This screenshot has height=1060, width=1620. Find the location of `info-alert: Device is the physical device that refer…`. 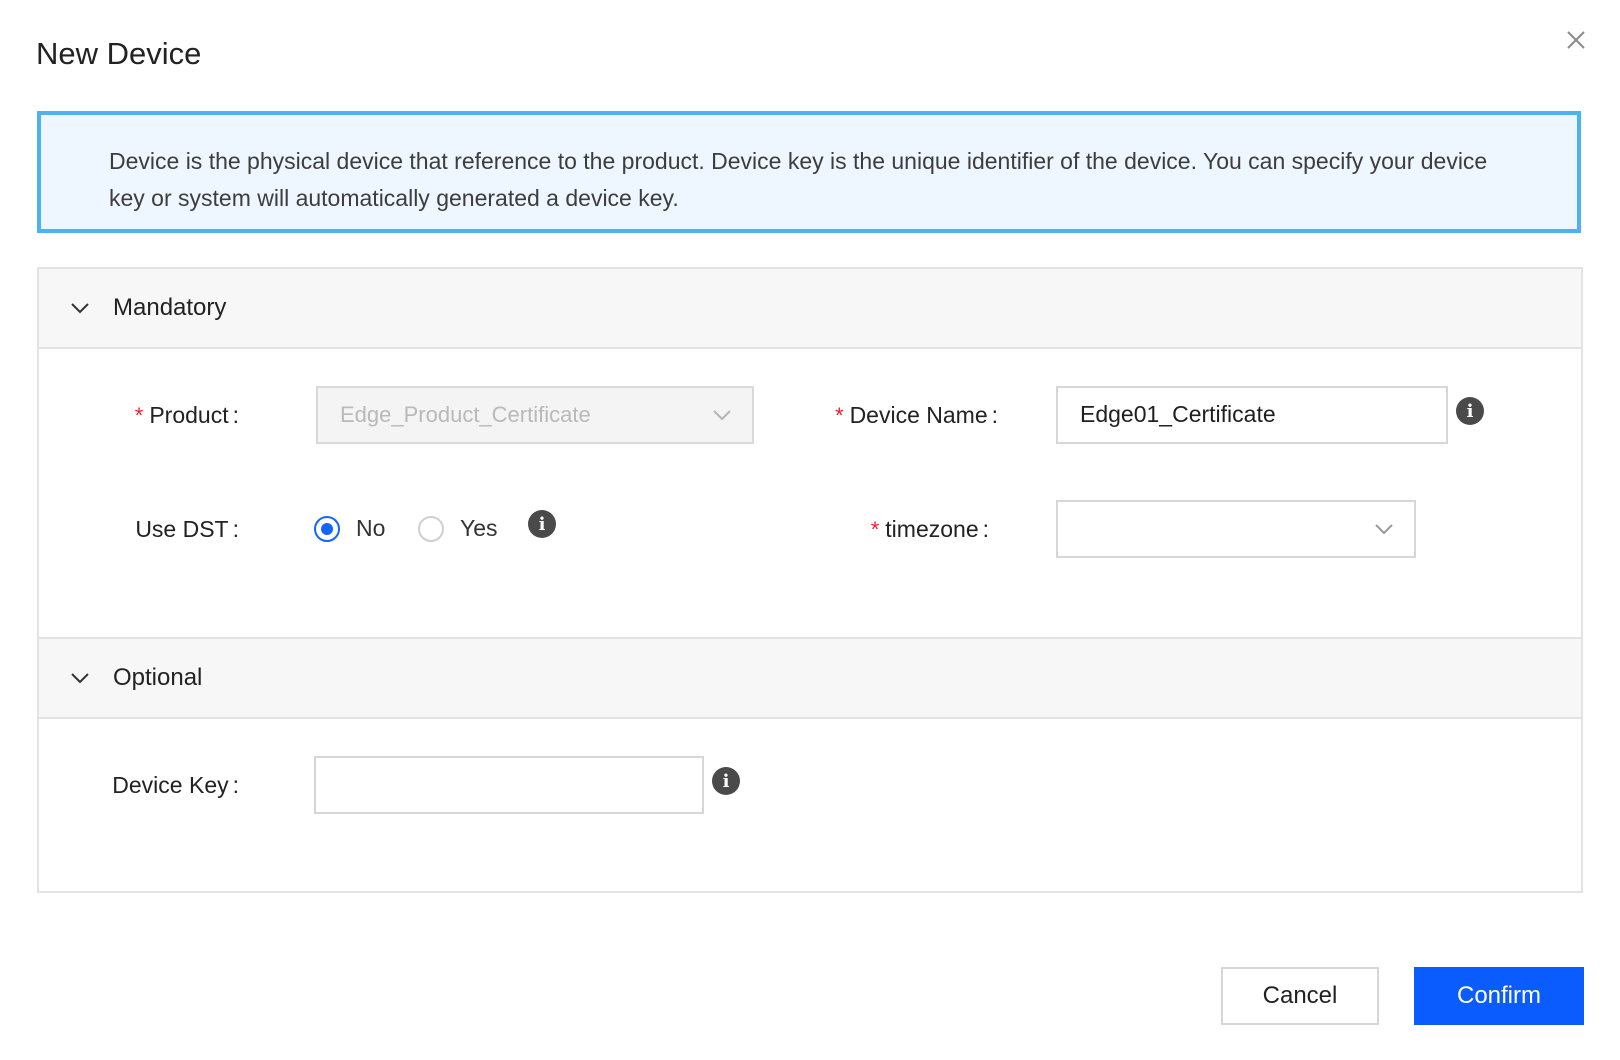

info-alert: Device is the physical device that refer… is located at coordinates (809, 172).